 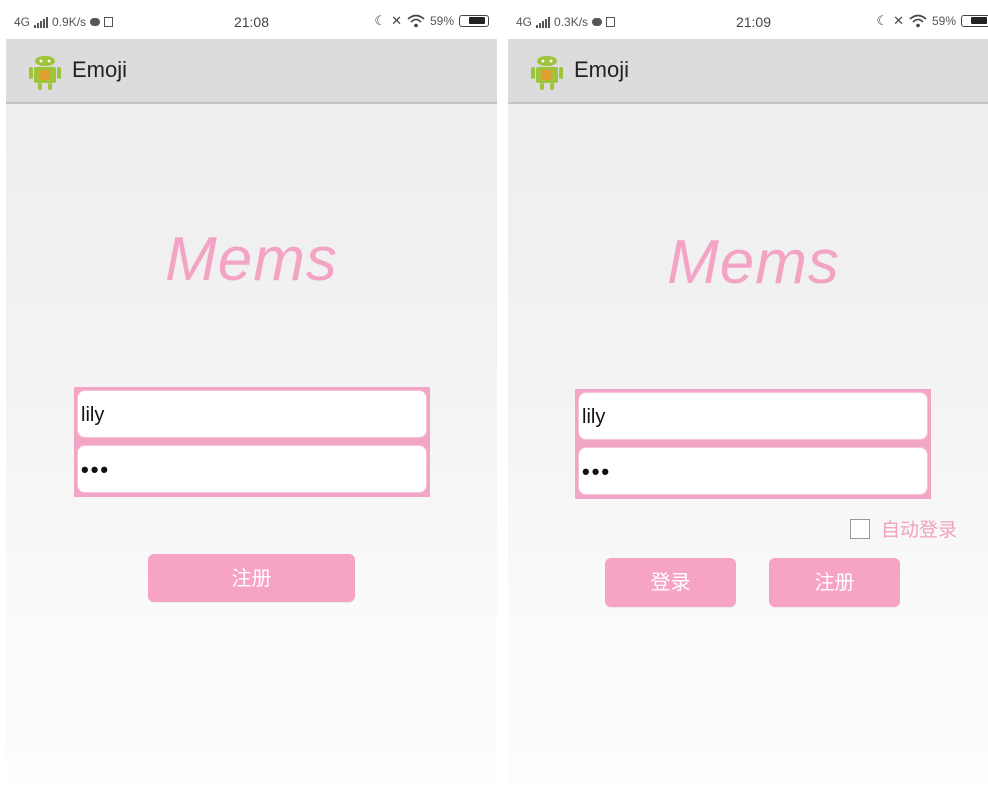 I want to click on auto-login-option: 自动登录, so click(x=903, y=528).